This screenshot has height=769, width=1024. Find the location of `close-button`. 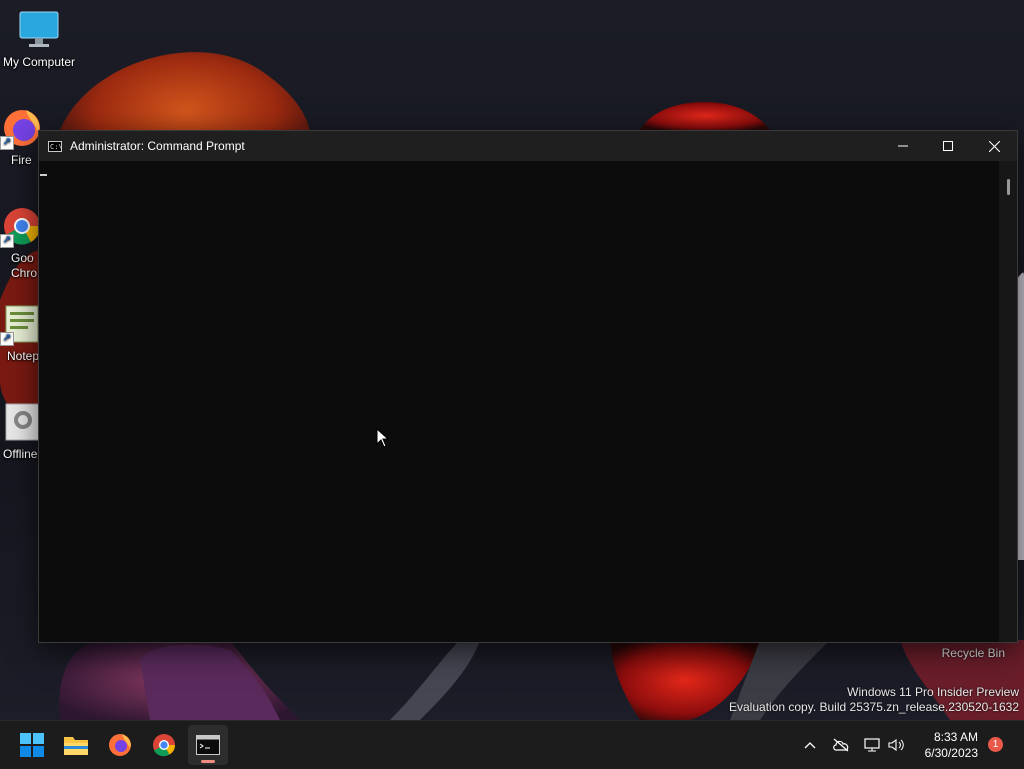

close-button is located at coordinates (994, 146).